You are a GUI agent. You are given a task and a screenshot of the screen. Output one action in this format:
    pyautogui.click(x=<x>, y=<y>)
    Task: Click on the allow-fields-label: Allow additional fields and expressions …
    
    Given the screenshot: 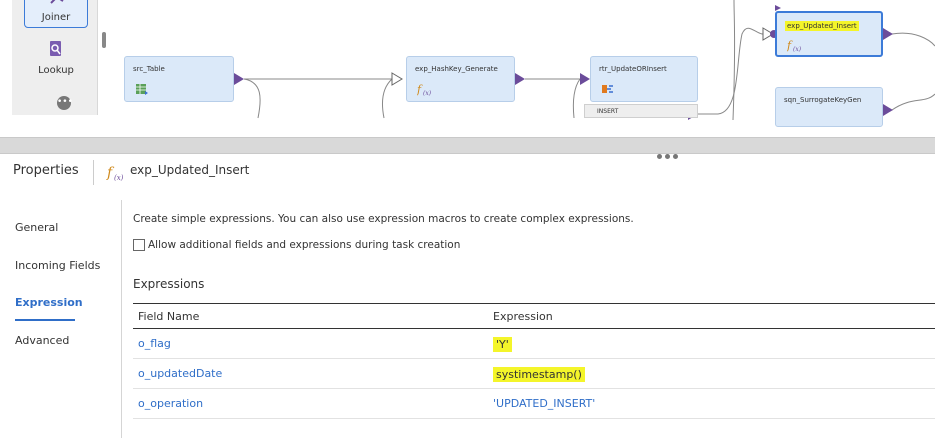 What is the action you would take?
    pyautogui.click(x=304, y=245)
    